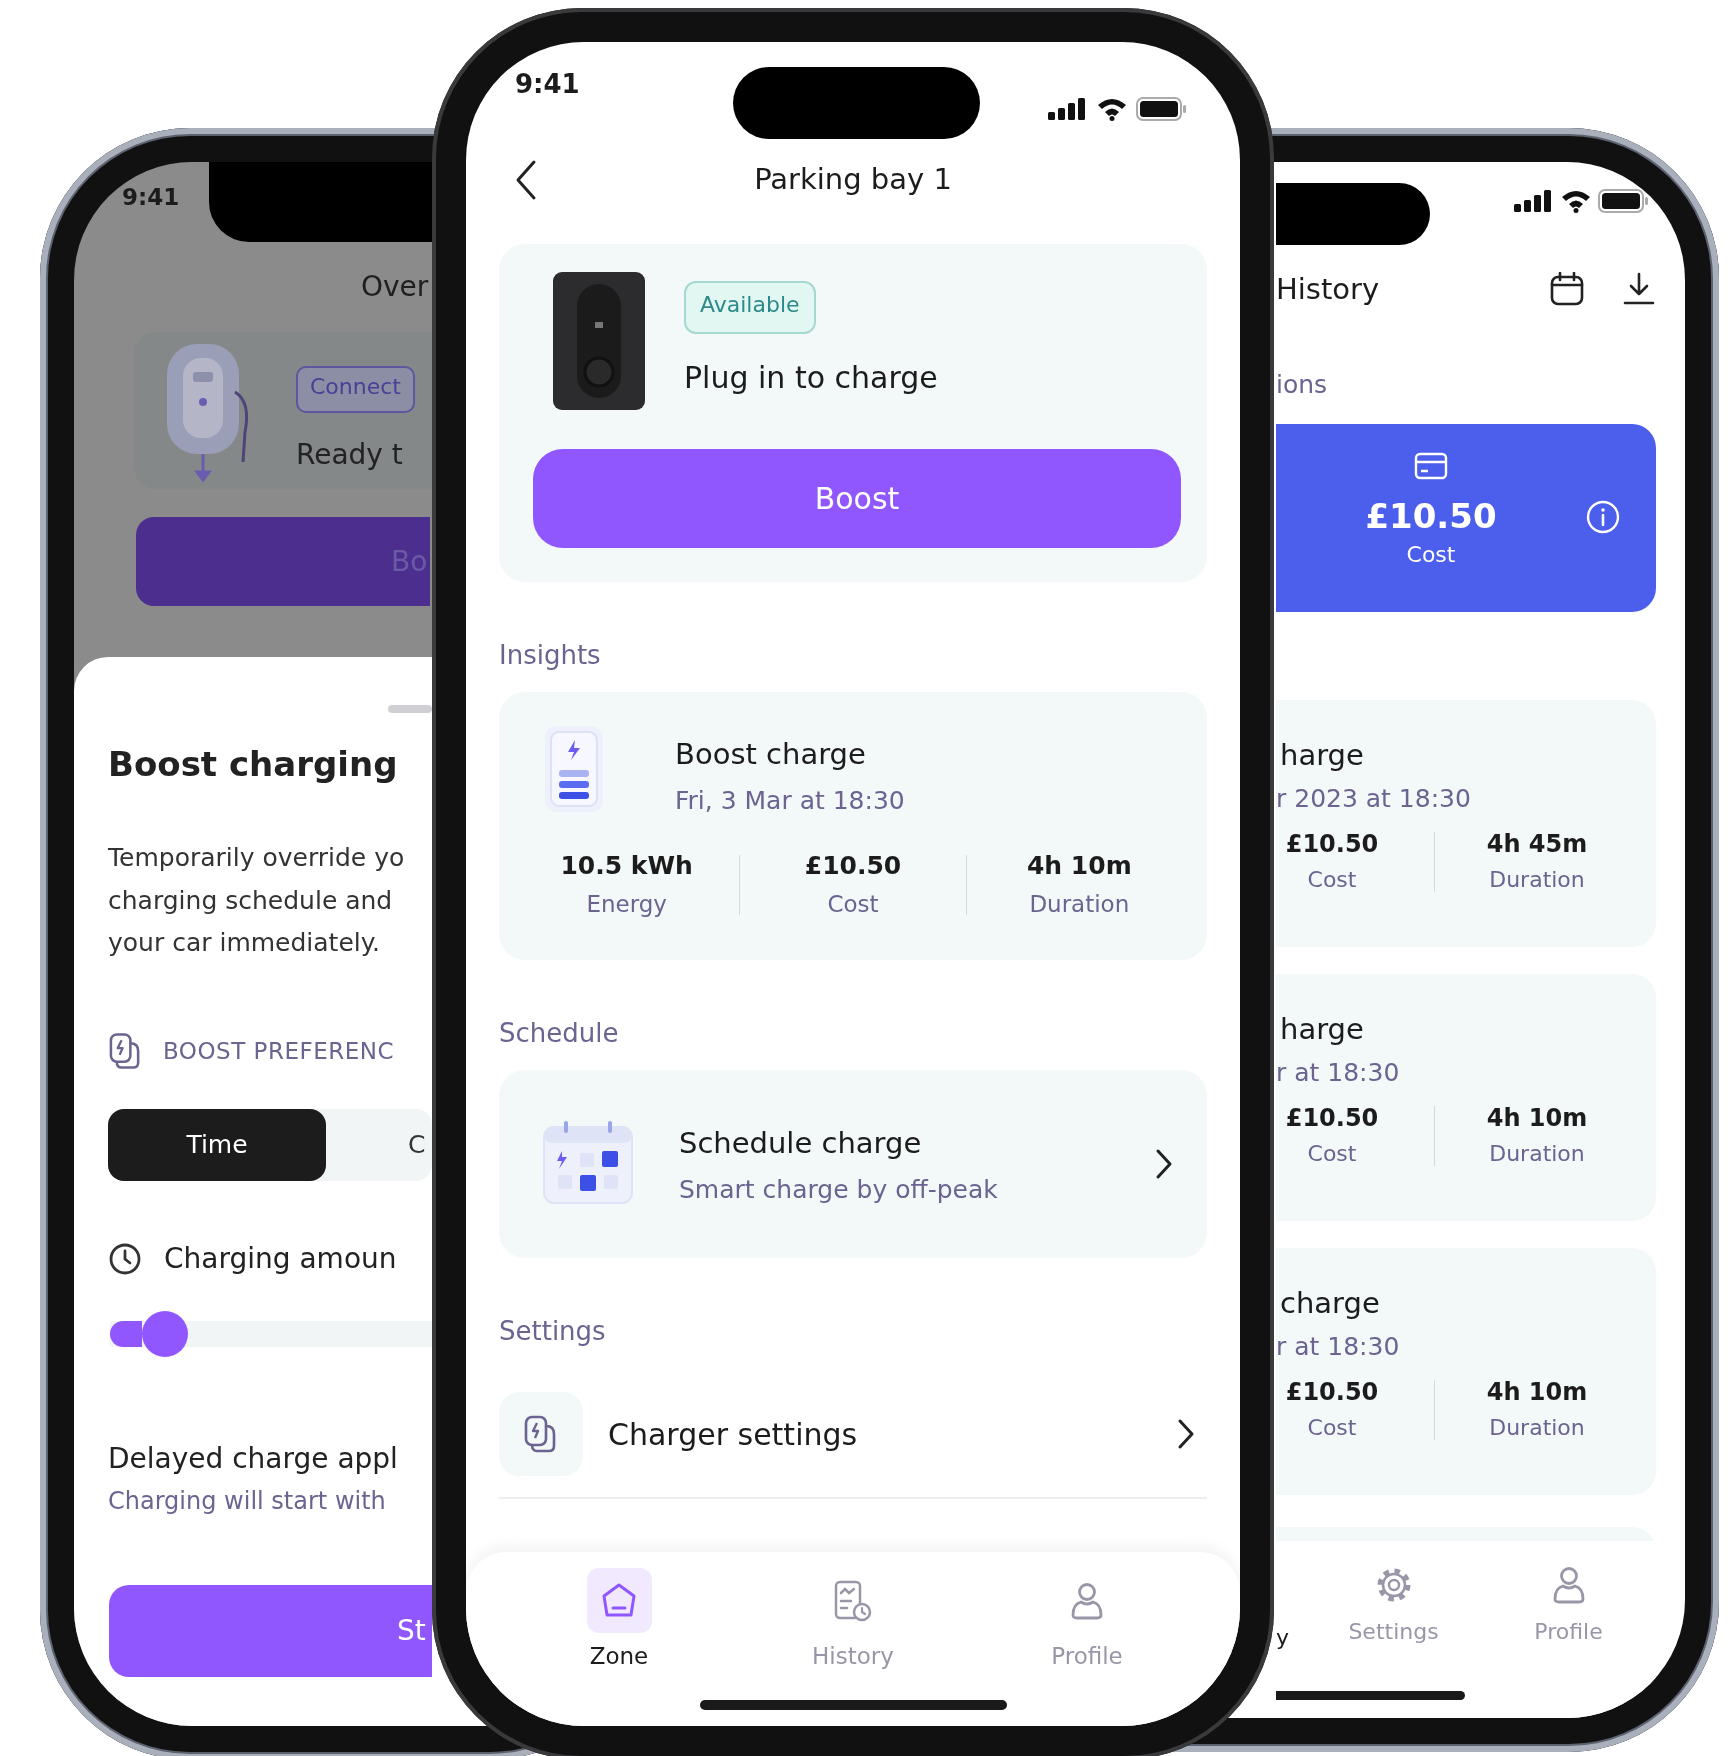 Image resolution: width=1734 pixels, height=1756 pixels. I want to click on tab-label: y, so click(1283, 1638).